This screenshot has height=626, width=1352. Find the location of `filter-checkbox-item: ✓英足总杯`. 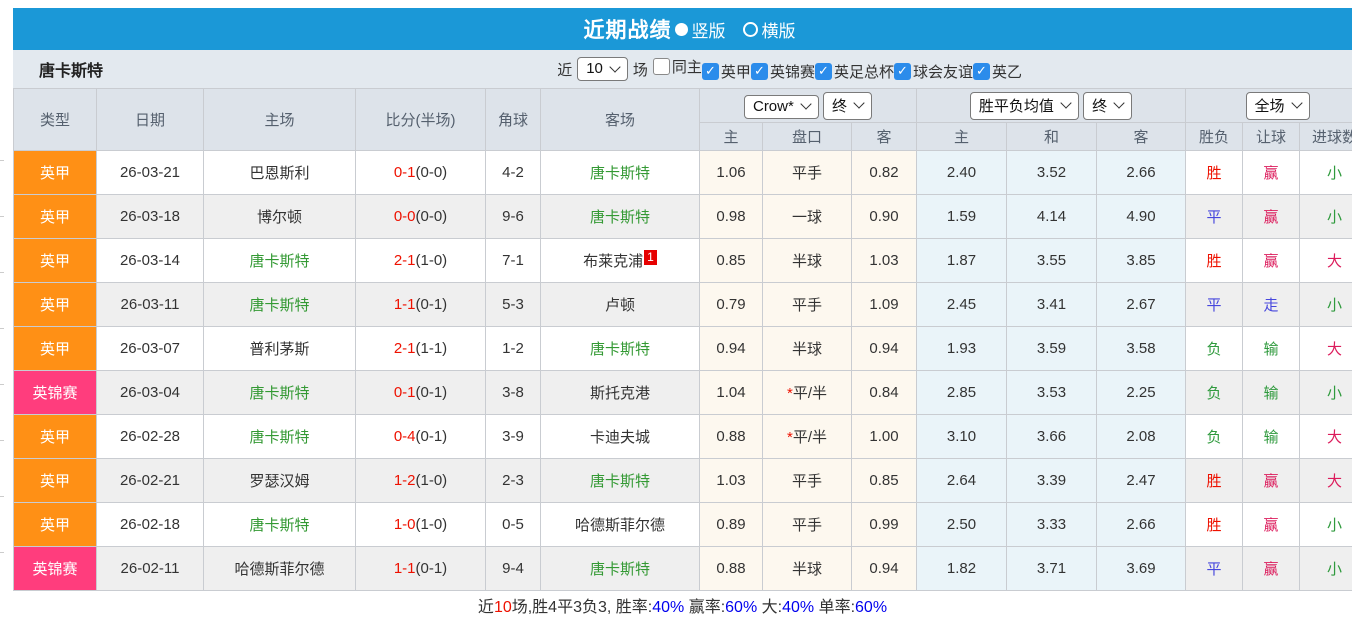

filter-checkbox-item: ✓英足总杯 is located at coordinates (854, 71).